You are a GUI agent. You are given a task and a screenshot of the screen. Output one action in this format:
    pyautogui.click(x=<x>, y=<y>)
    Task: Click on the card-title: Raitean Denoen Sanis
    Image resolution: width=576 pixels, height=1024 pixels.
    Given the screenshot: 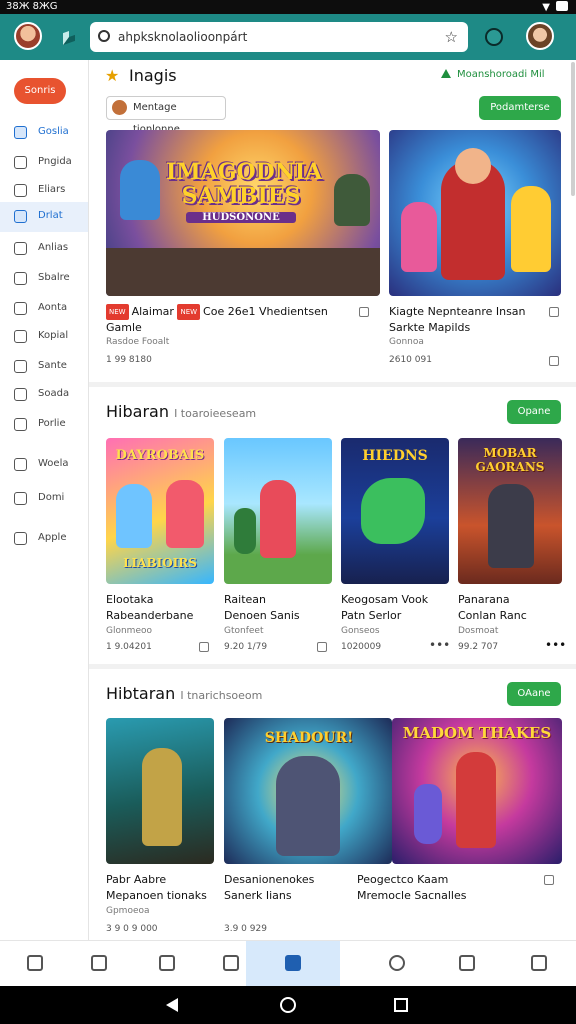 What is the action you would take?
    pyautogui.click(x=279, y=608)
    